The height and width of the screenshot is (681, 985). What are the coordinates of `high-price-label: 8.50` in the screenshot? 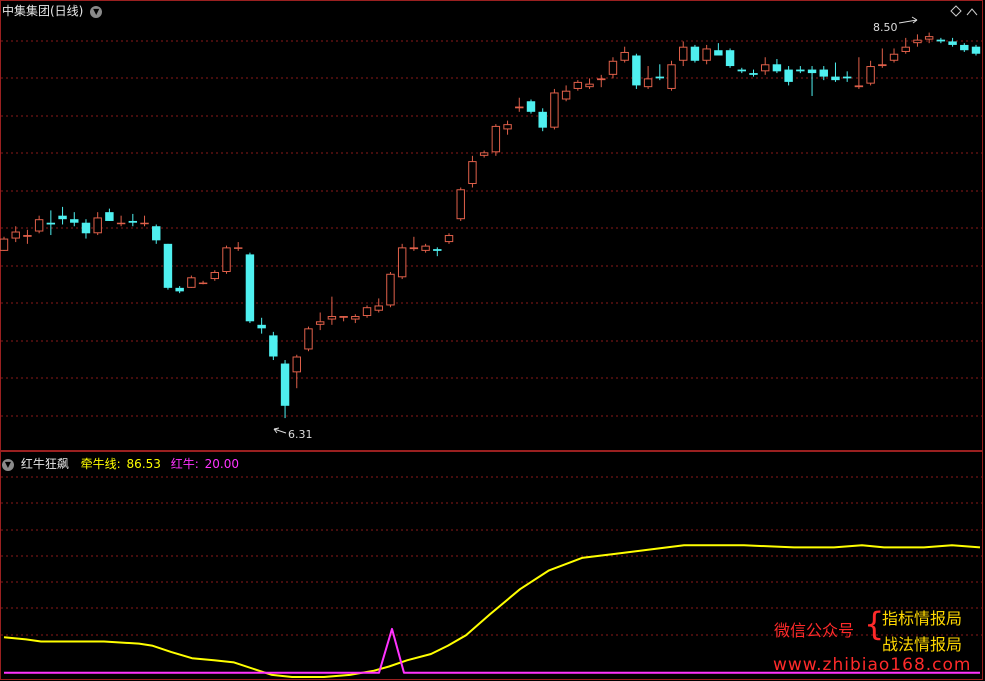 It's located at (885, 27).